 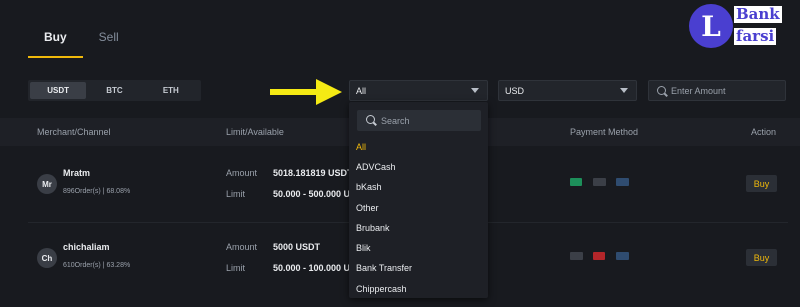 I want to click on currency-select-value: USD, so click(x=515, y=90).